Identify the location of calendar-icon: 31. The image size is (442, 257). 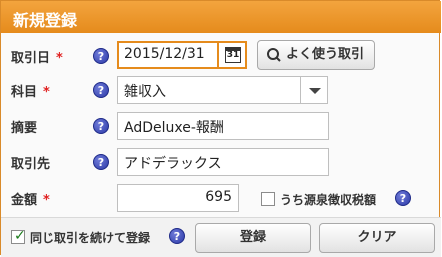
(233, 55).